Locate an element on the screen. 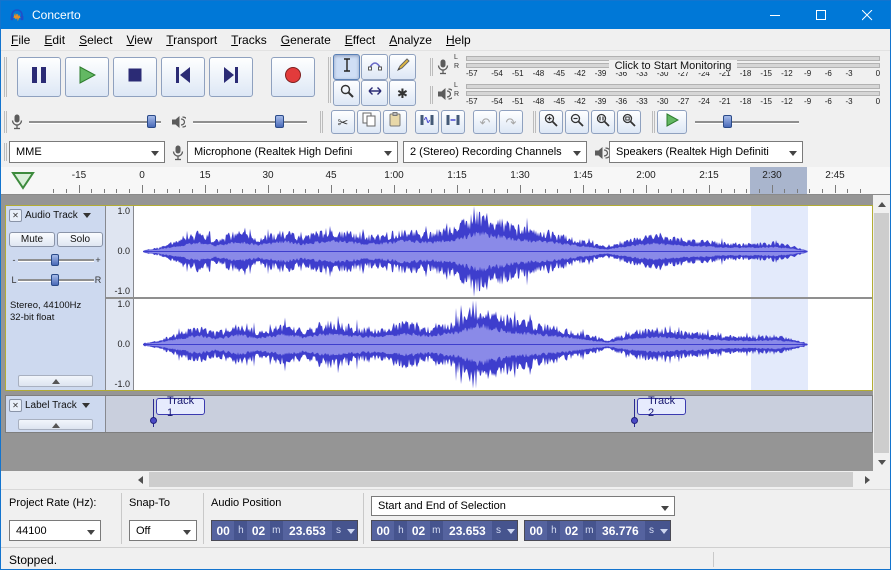  silence-audio-button is located at coordinates (453, 122).